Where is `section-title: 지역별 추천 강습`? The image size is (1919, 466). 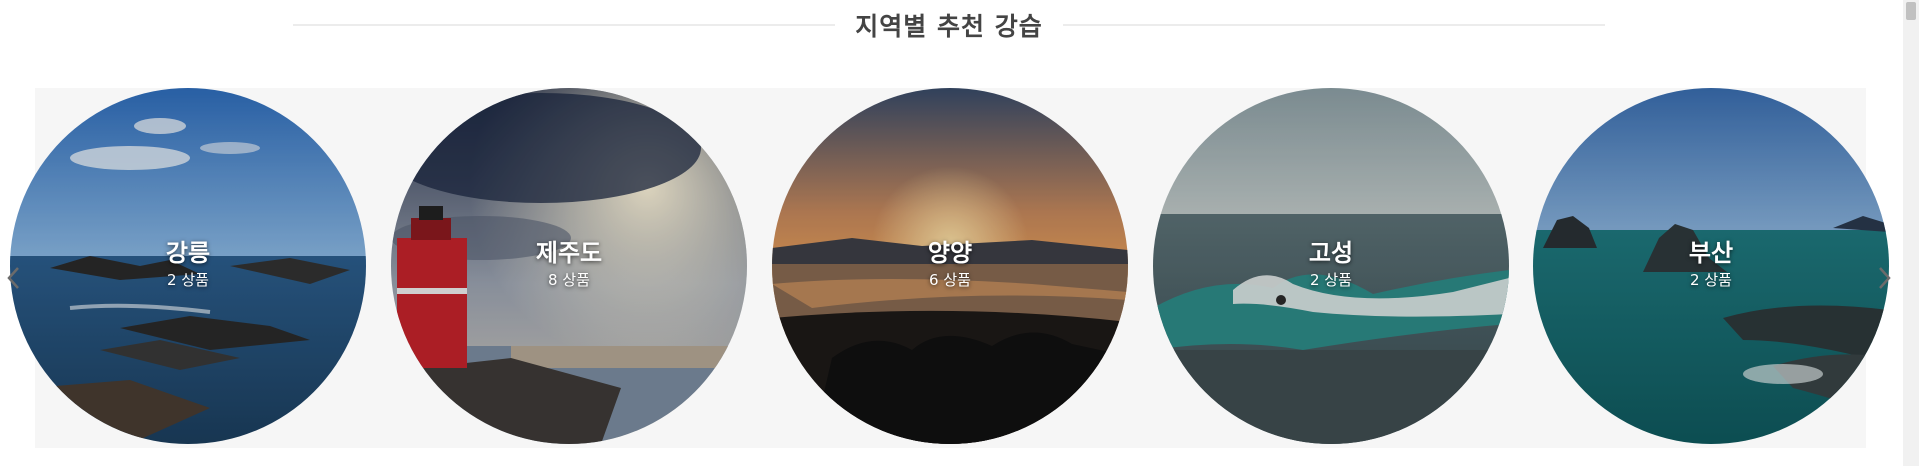
section-title: 지역별 추천 강습 is located at coordinates (949, 26).